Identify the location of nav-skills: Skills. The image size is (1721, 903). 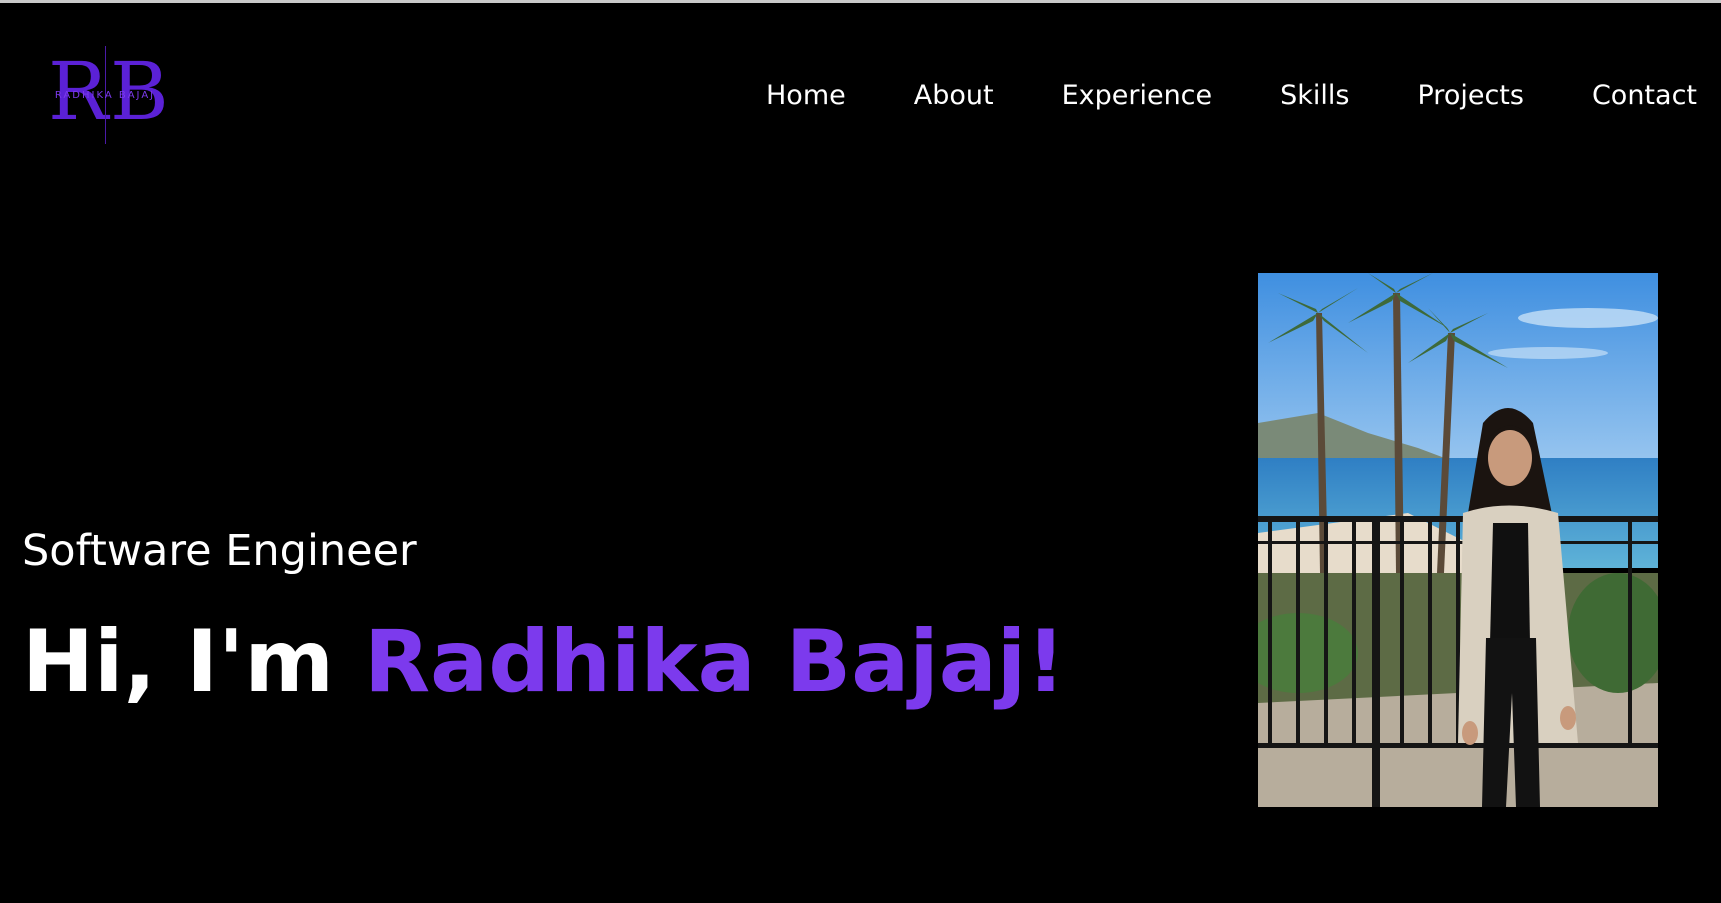
(1314, 96).